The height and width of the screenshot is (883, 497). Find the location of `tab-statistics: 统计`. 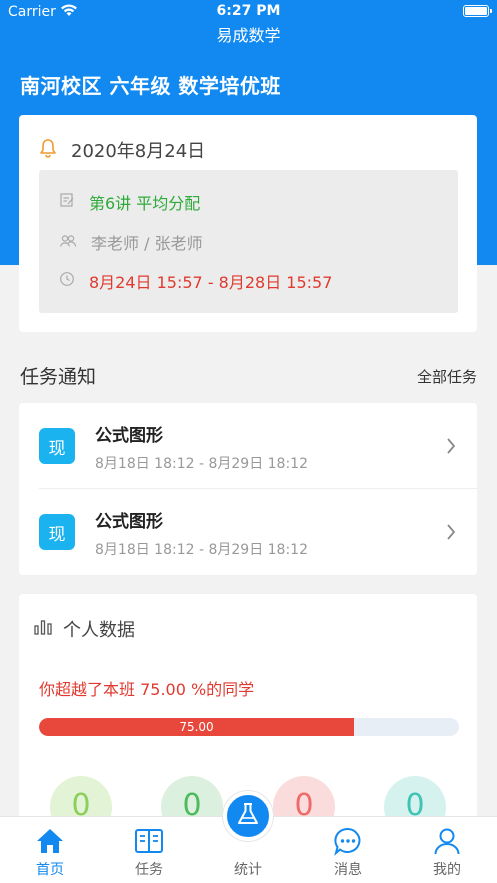

tab-statistics: 统计 is located at coordinates (248, 837).